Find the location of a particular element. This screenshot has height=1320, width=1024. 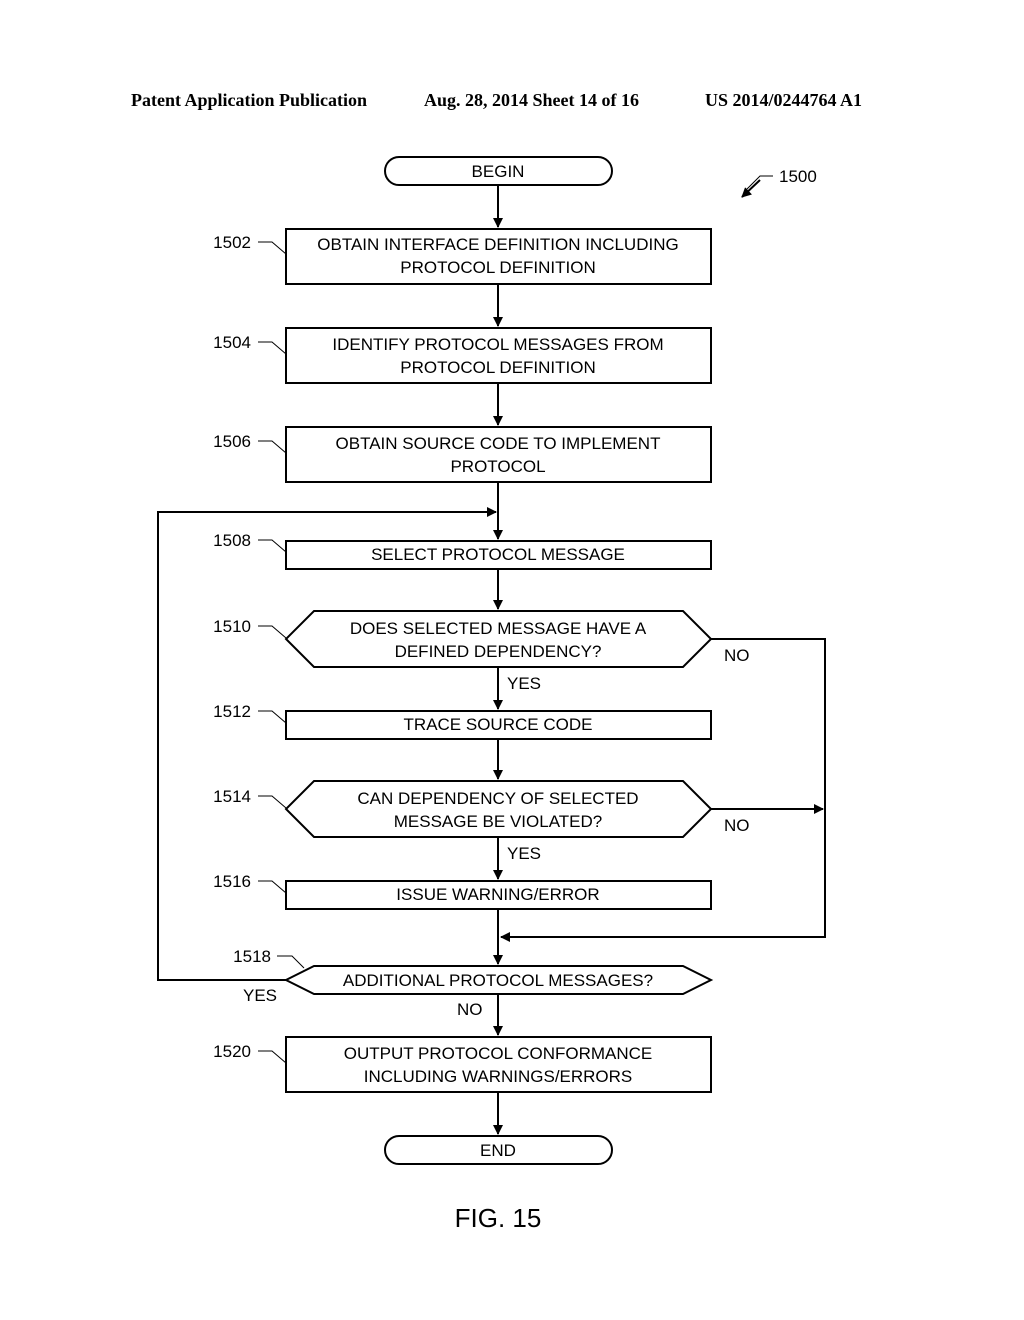

step-1502-line-2: PROTOCOL DEFINITION is located at coordinates (498, 267).